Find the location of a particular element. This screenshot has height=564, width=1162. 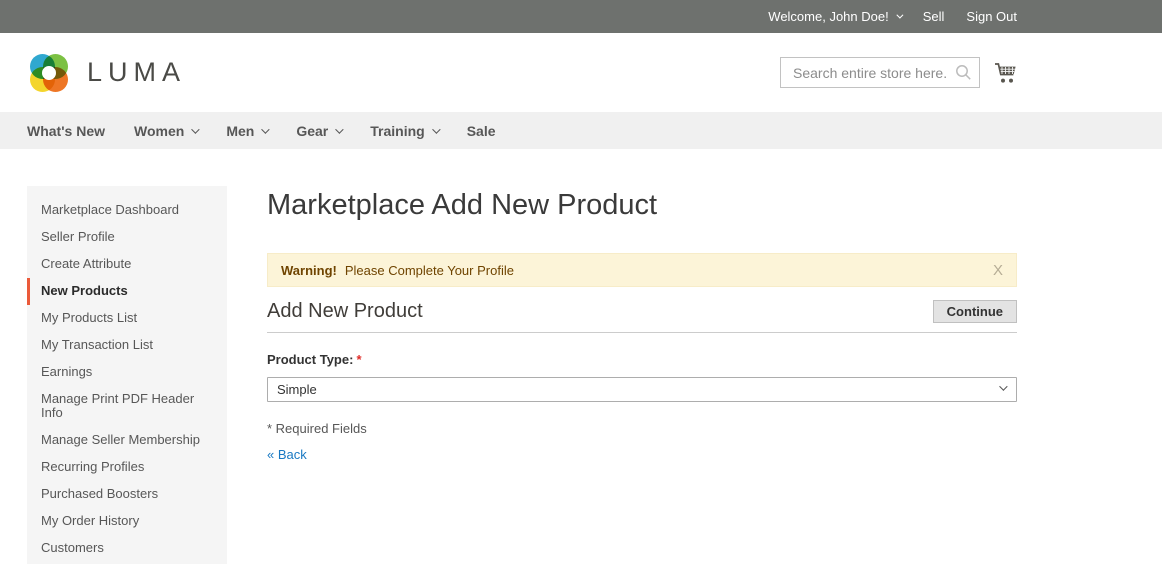

section-header: Add New Product Continue is located at coordinates (642, 316).